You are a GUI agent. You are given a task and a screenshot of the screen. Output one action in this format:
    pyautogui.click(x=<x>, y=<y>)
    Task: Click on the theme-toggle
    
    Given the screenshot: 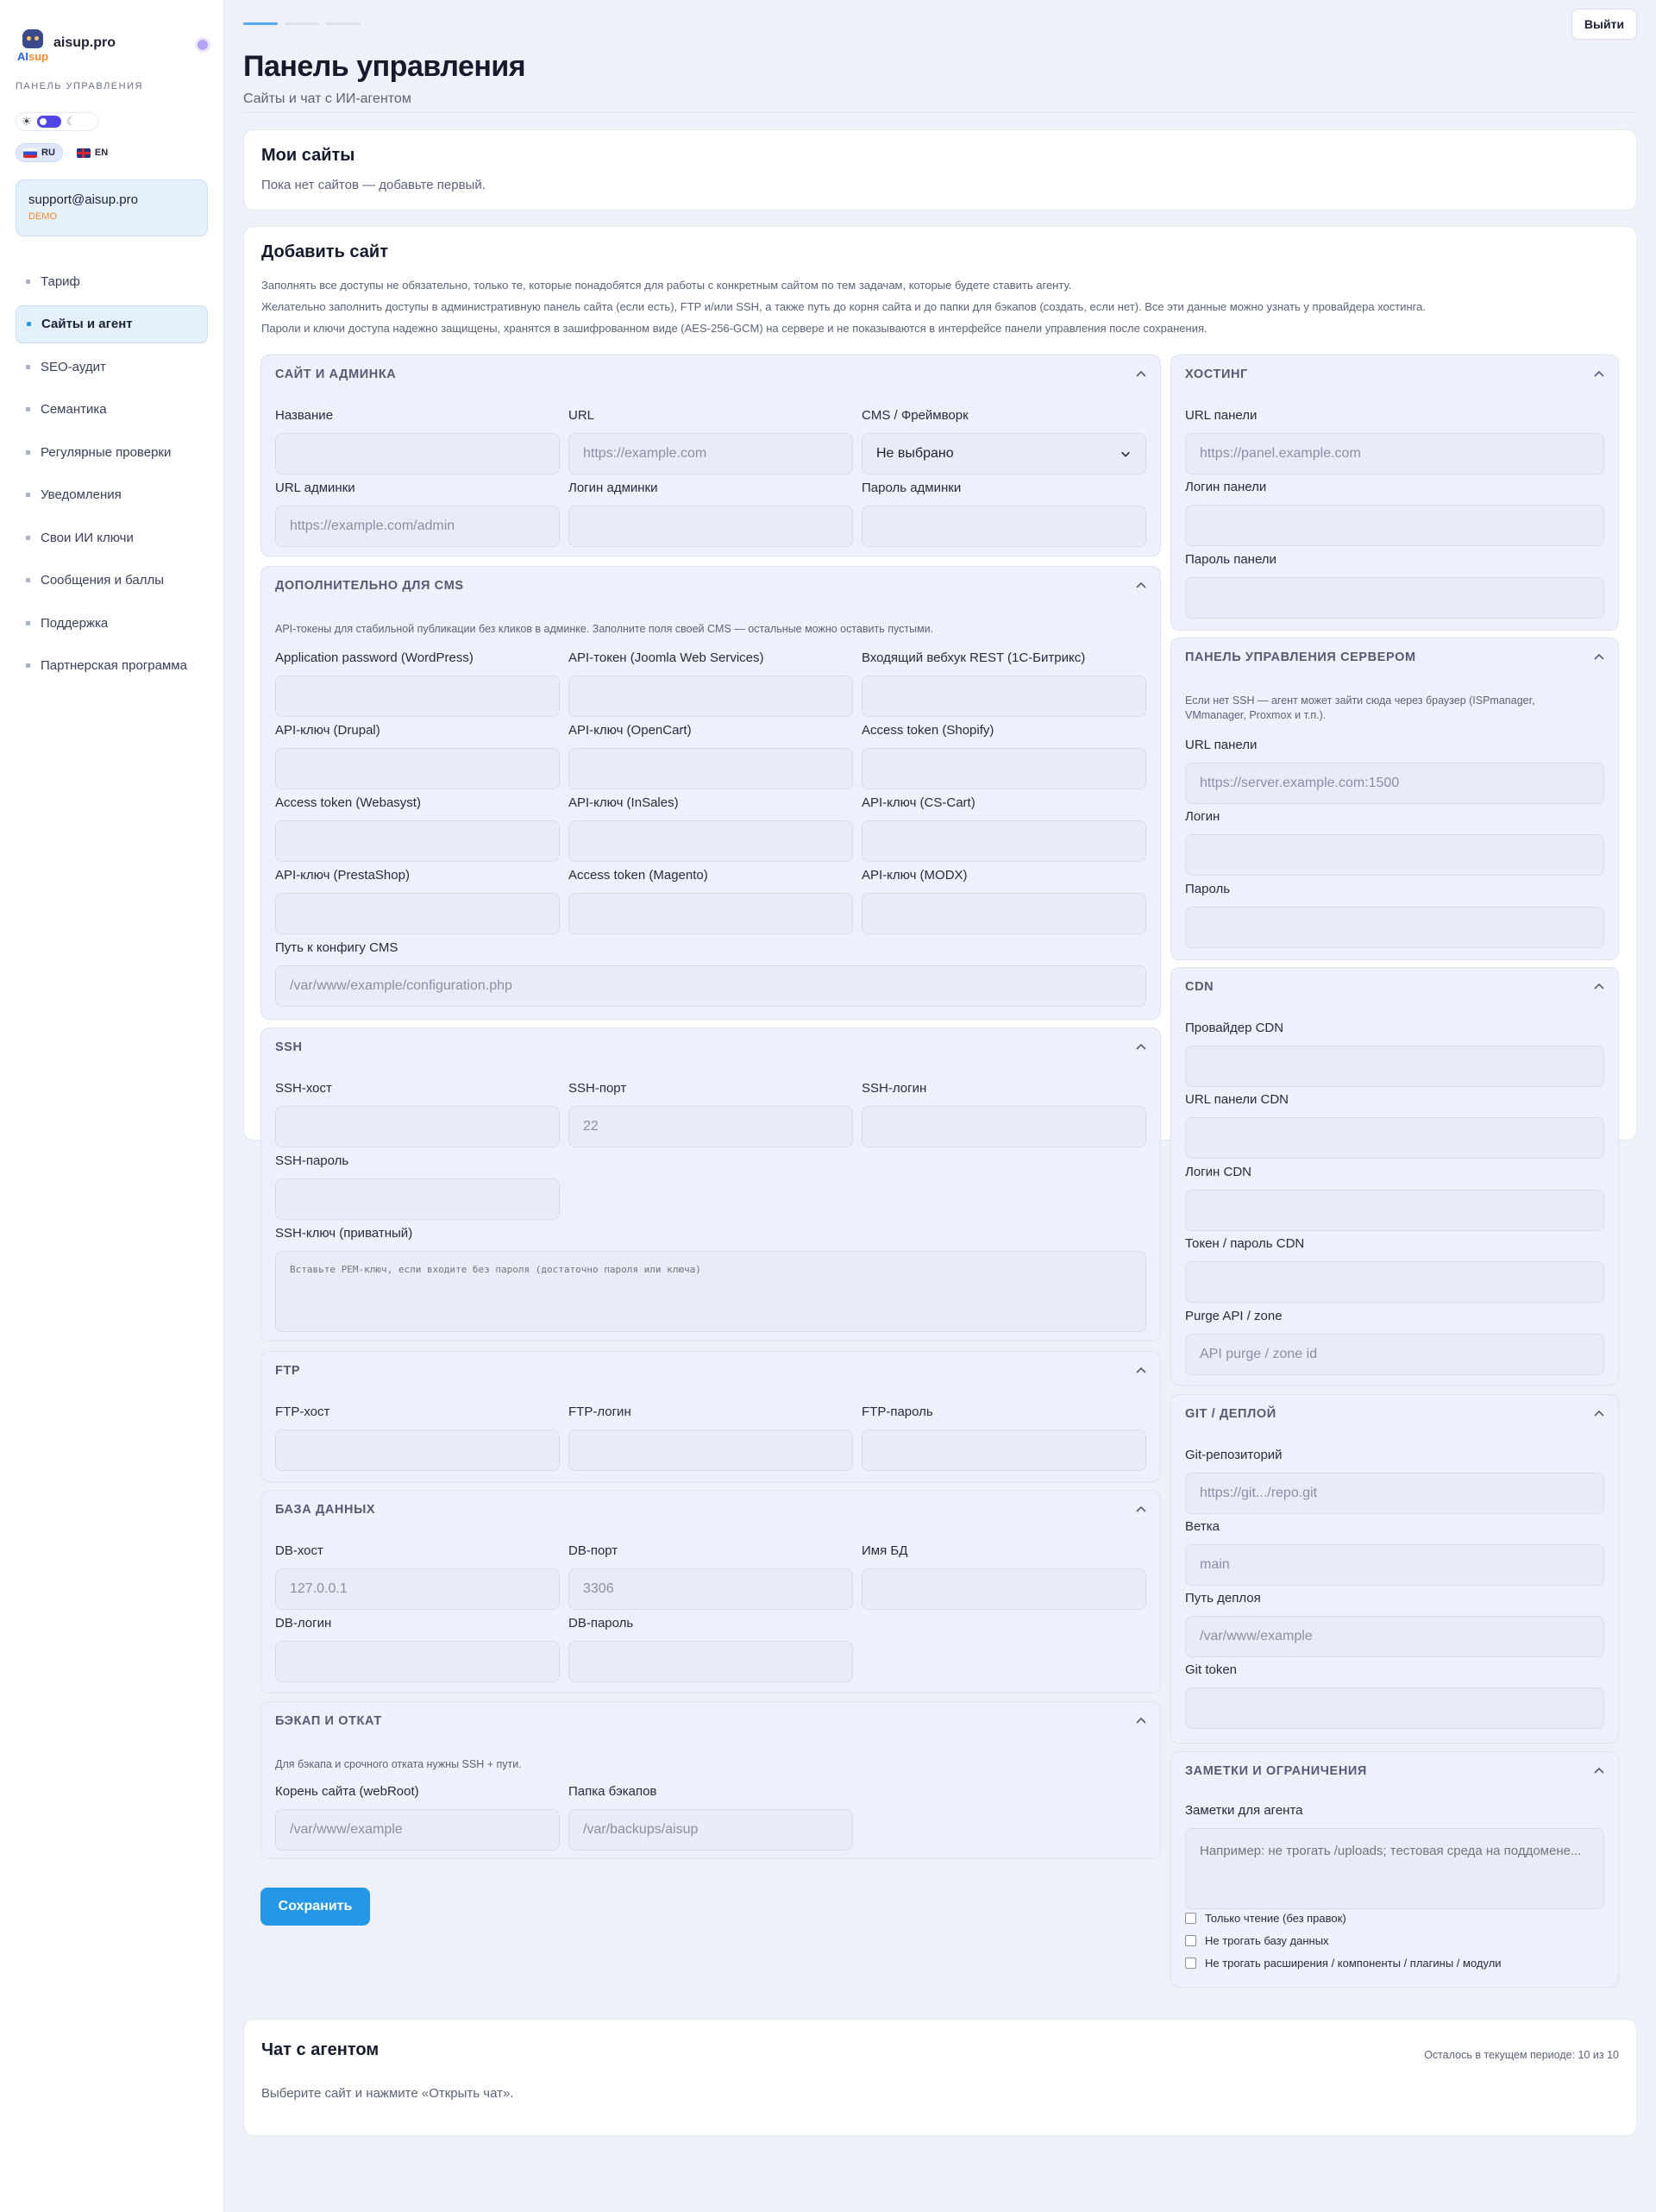 What is the action you would take?
    pyautogui.click(x=48, y=122)
    